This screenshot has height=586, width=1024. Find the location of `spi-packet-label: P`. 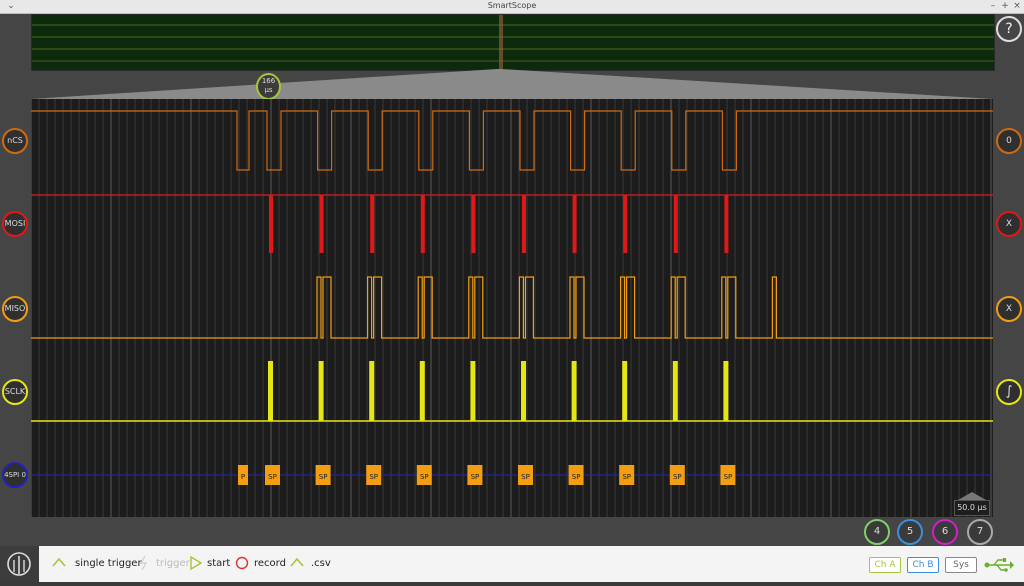

spi-packet-label: P is located at coordinates (243, 477).